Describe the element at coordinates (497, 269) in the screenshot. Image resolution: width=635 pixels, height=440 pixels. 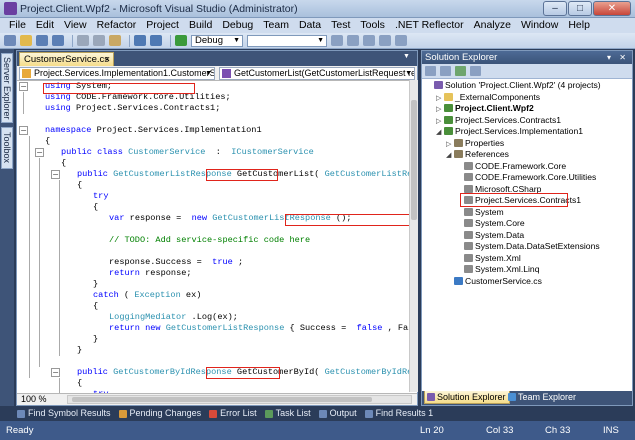
I see `tree-node: System.Xml.Linq` at that location.